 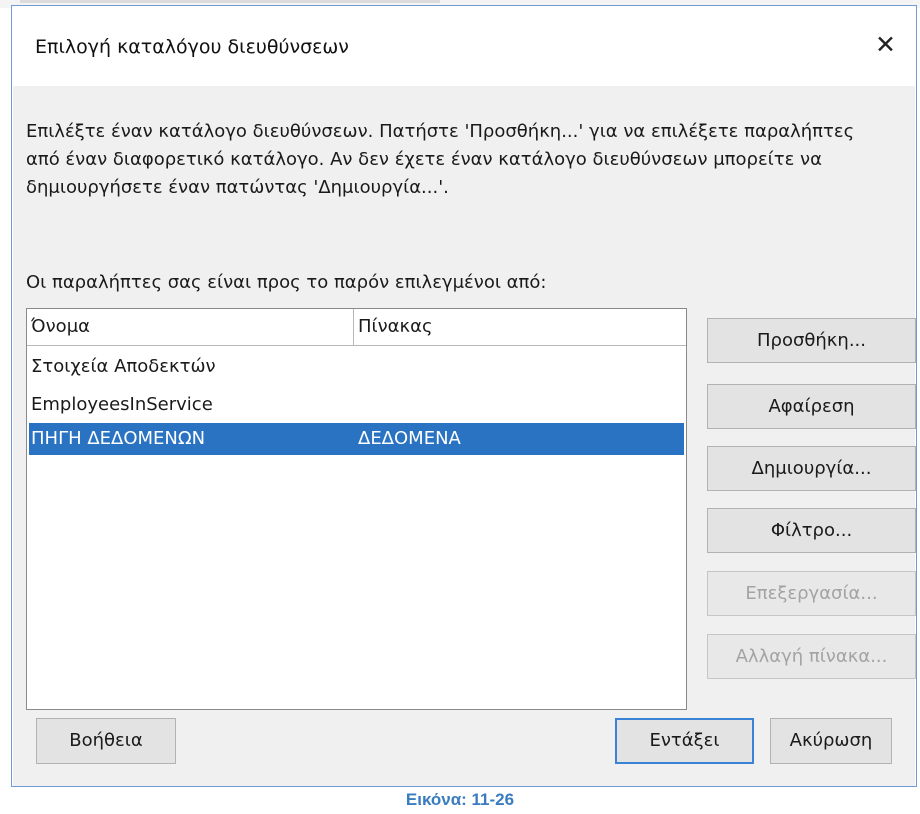 What do you see at coordinates (520, 327) in the screenshot?
I see `column-header-table: Πίνακας` at bounding box center [520, 327].